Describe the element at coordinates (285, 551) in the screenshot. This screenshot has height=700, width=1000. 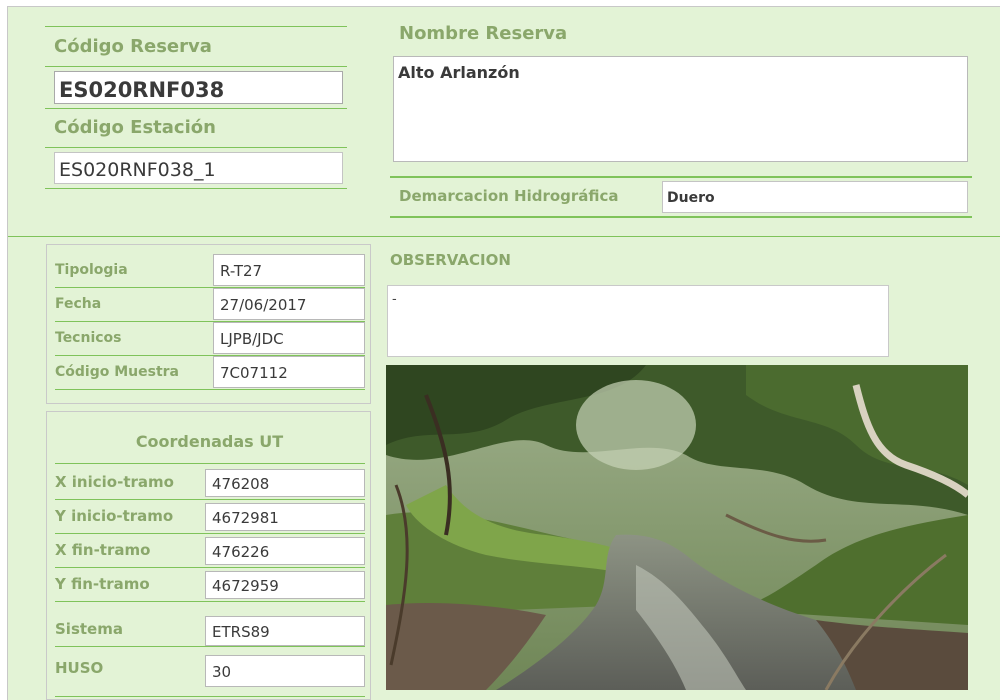
I see `coord-value: 476226` at that location.